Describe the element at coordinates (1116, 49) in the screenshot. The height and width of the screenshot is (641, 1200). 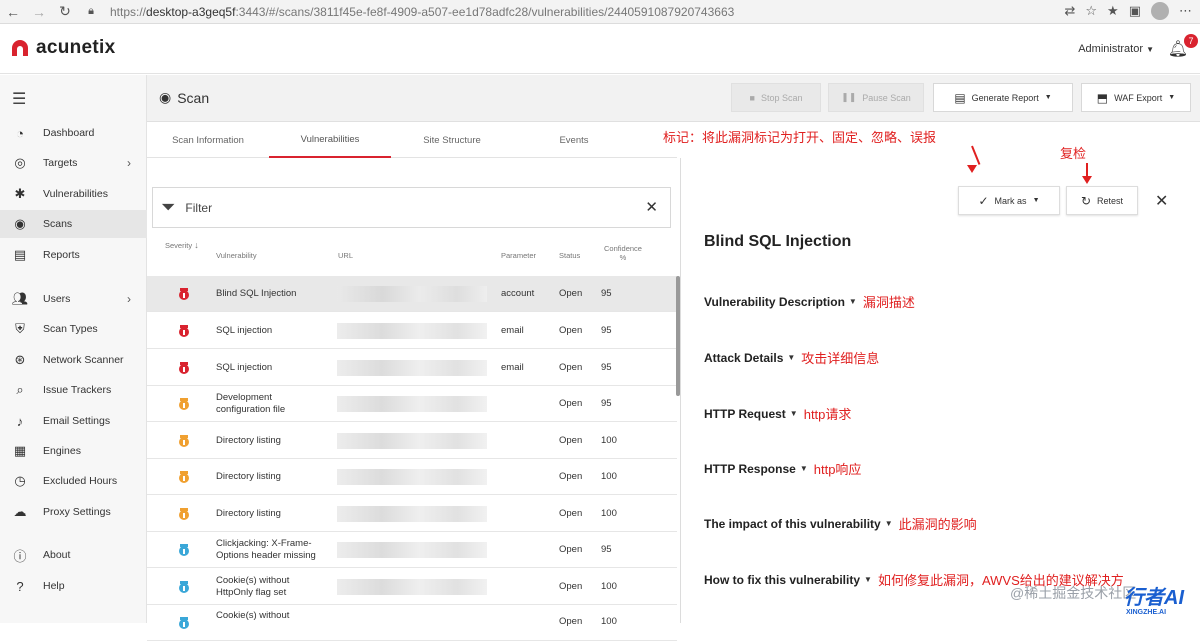
I see `user-menu: Administrator ▼` at that location.